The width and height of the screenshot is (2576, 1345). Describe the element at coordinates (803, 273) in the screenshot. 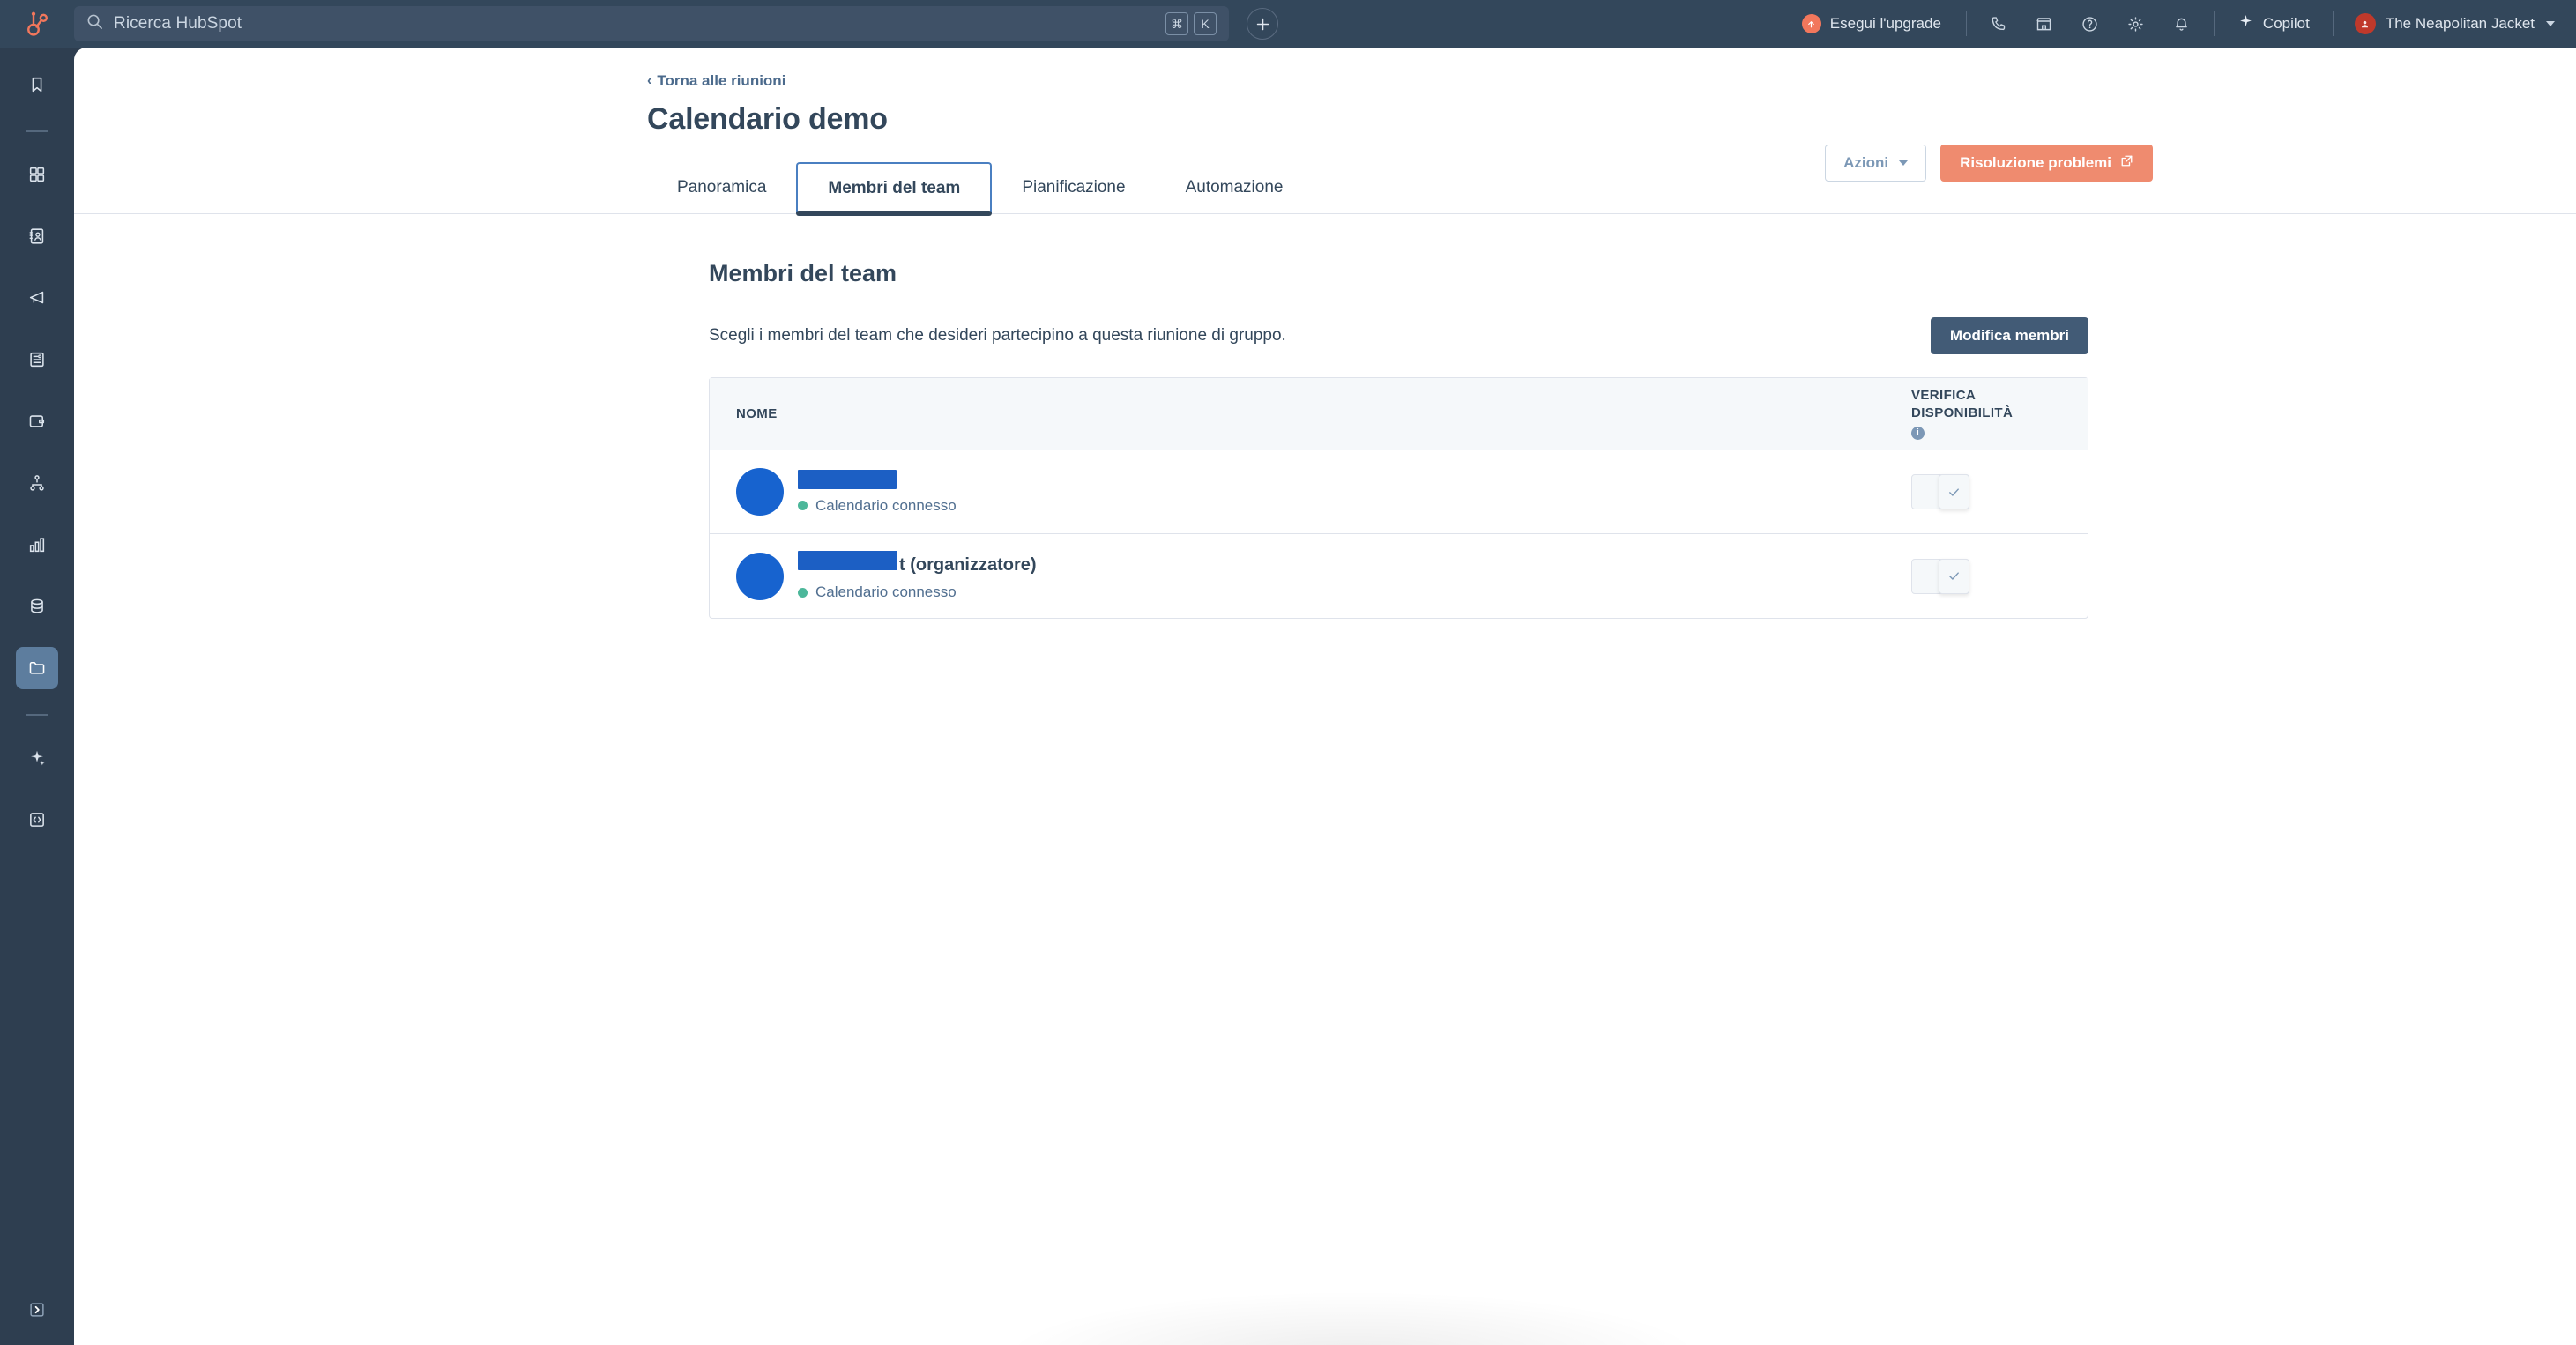

I see `section-title: Membri del team` at that location.